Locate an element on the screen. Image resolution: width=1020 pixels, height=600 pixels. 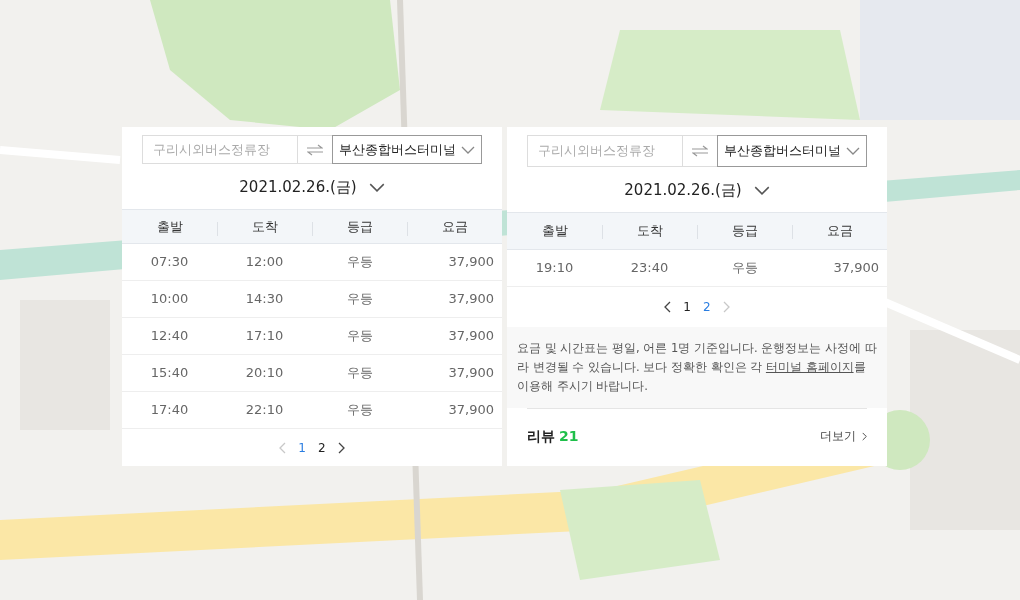
terminal-homepage-link: 터미널 홈페이지 is located at coordinates (809, 366).